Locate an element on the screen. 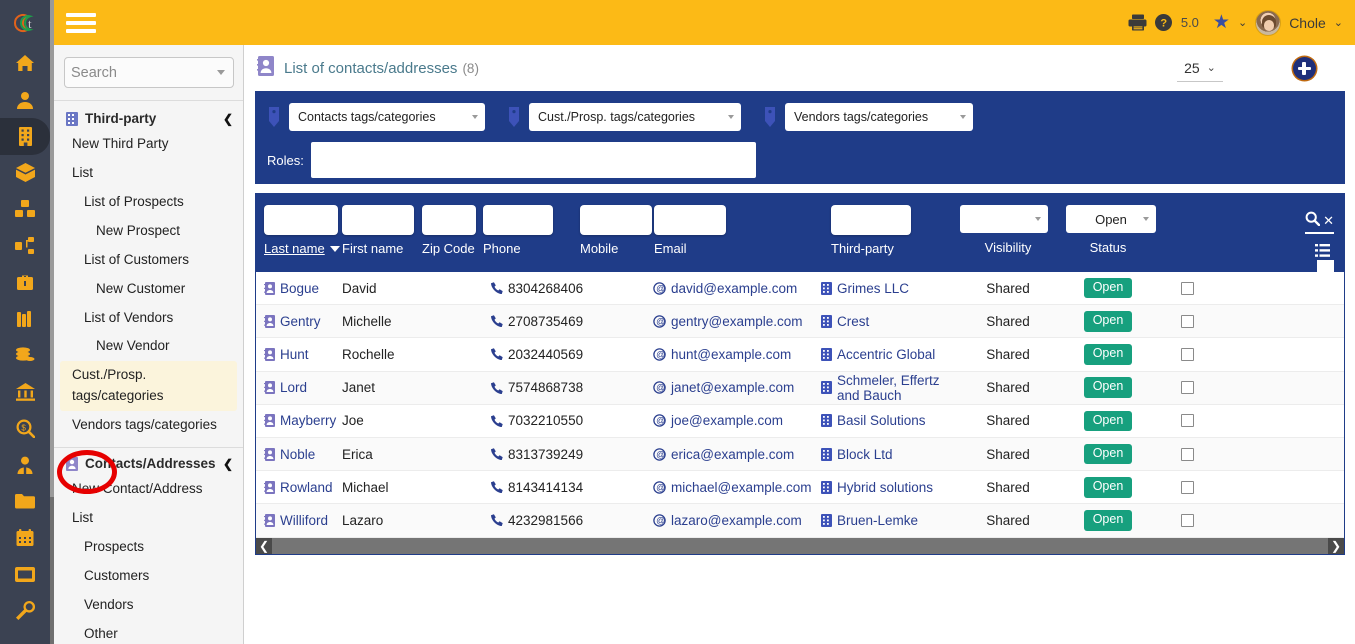 This screenshot has width=1355, height=644. sidebar-item-new-third-party: New Third Party is located at coordinates (148, 144).